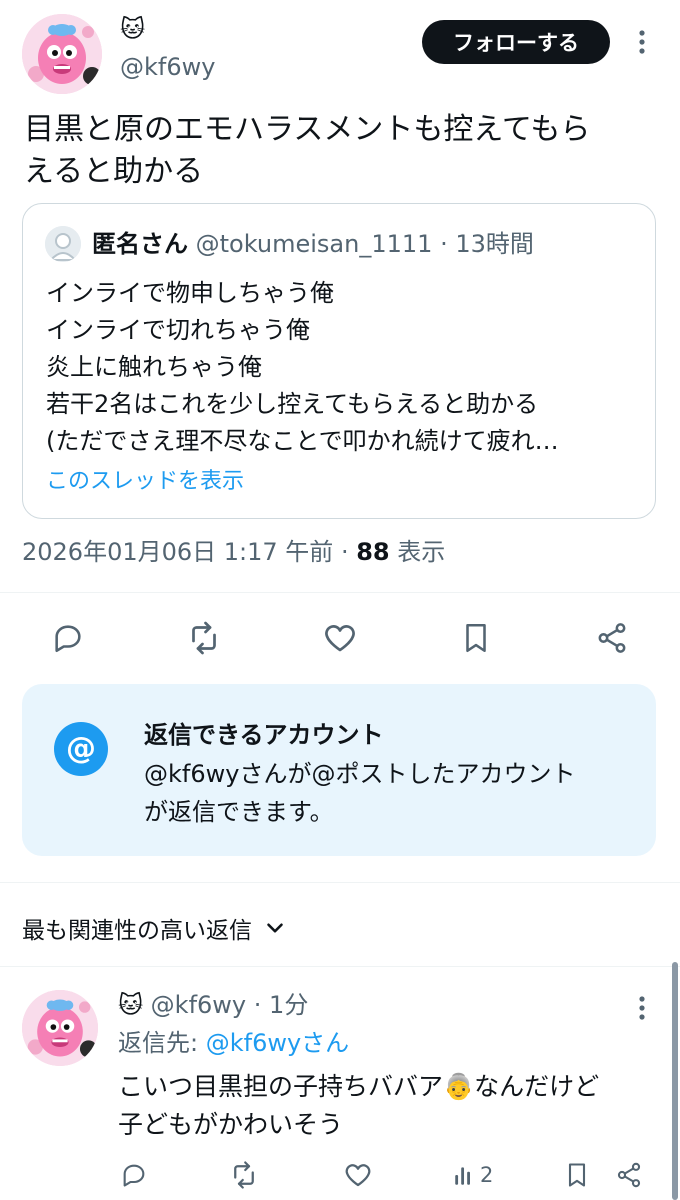  I want to click on quoted-author-avatar, so click(63, 244).